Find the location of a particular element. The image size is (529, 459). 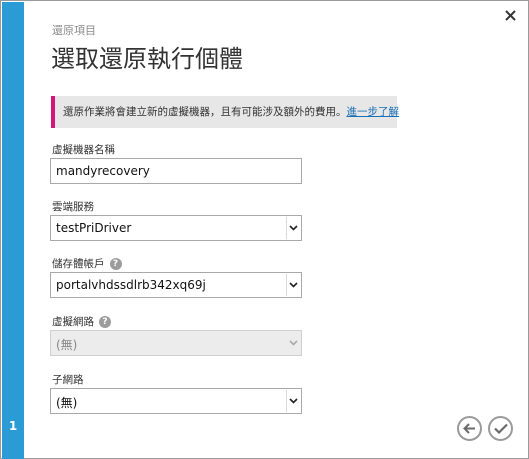

virtual-network-label: 虛擬網路 ? is located at coordinates (81, 321).